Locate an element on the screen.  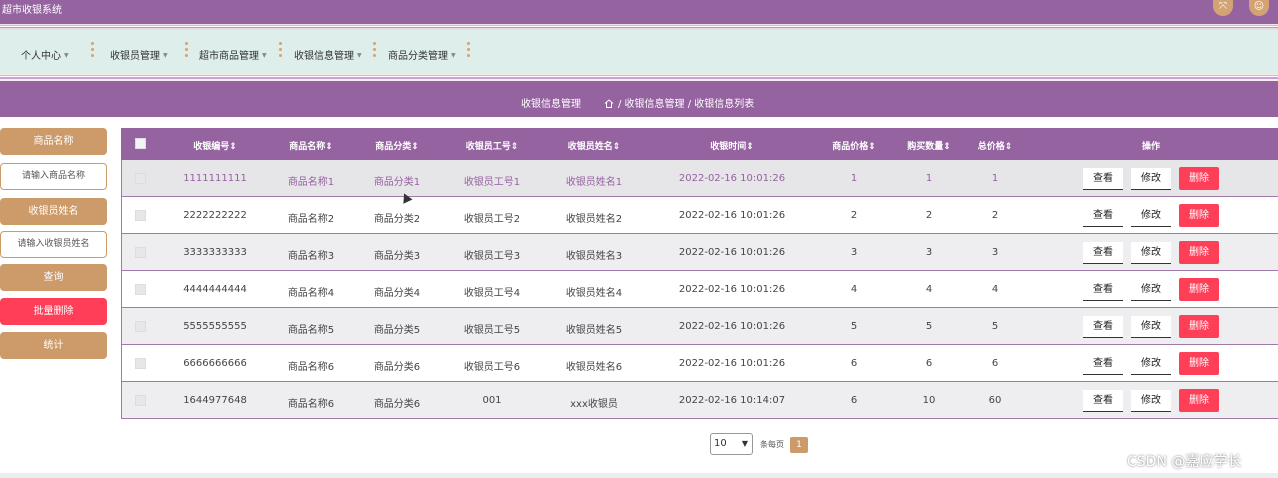
header-total: 总价格⇕ is located at coordinates (995, 145).